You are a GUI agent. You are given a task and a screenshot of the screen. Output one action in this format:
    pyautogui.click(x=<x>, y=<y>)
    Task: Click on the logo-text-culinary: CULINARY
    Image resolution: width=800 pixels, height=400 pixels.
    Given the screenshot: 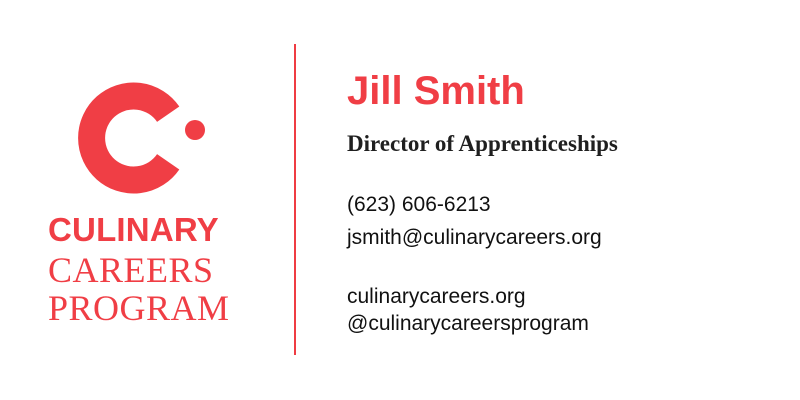 What is the action you would take?
    pyautogui.click(x=133, y=229)
    